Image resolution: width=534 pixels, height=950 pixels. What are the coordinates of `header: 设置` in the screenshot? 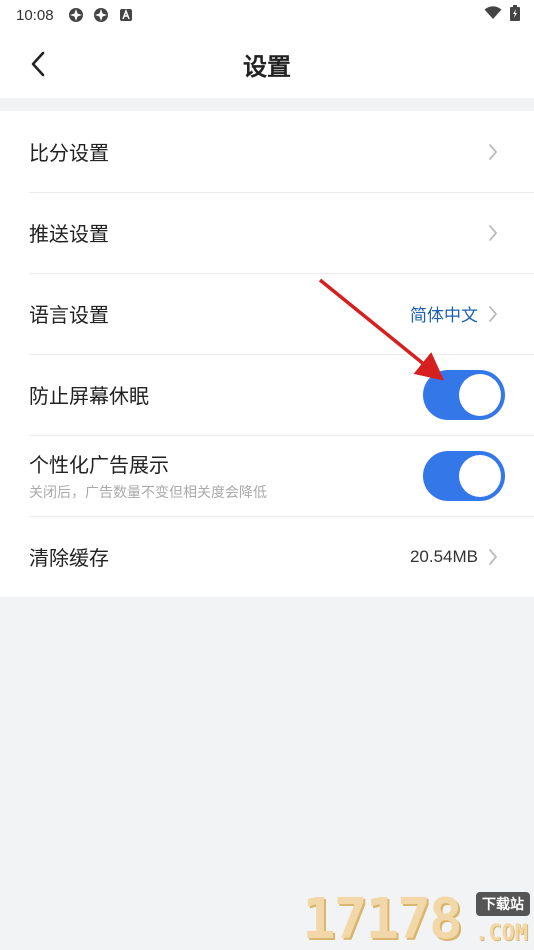 It's located at (267, 64).